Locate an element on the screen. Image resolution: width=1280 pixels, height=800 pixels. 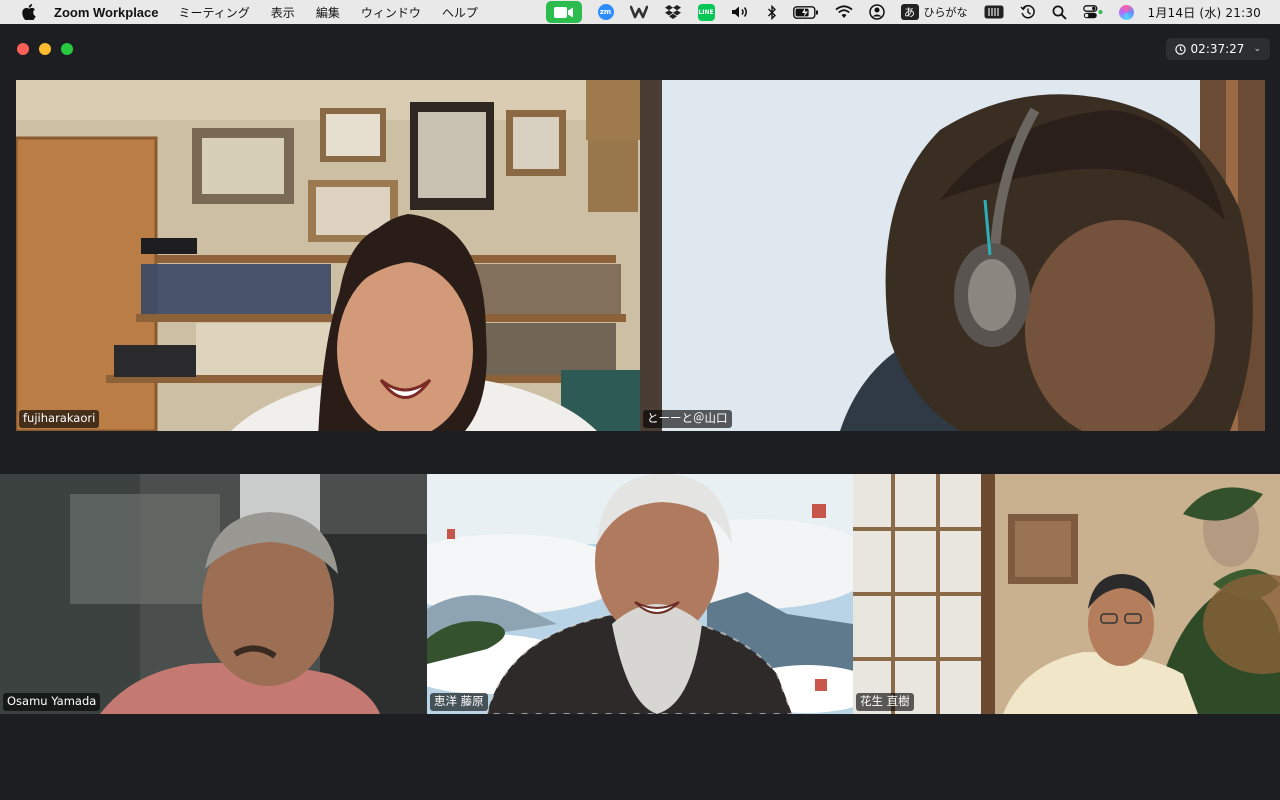
spotlight-icon is located at coordinates (1059, 12).